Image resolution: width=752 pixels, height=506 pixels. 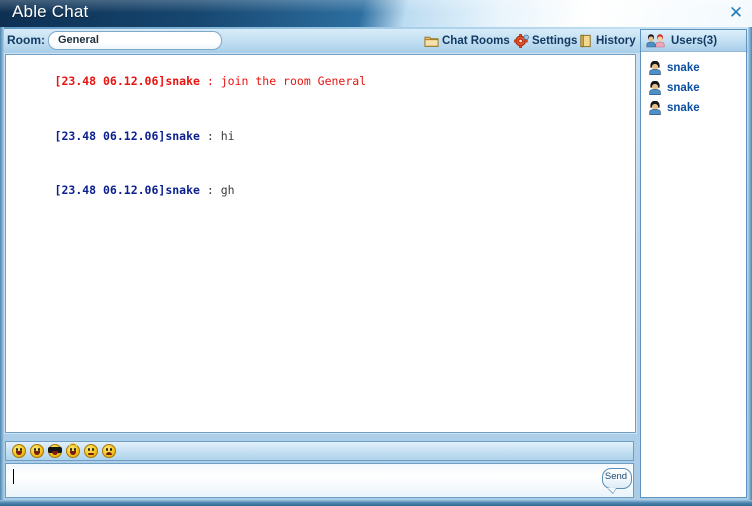 What do you see at coordinates (476, 41) in the screenshot?
I see `chat-rooms-label: Chat Rooms` at bounding box center [476, 41].